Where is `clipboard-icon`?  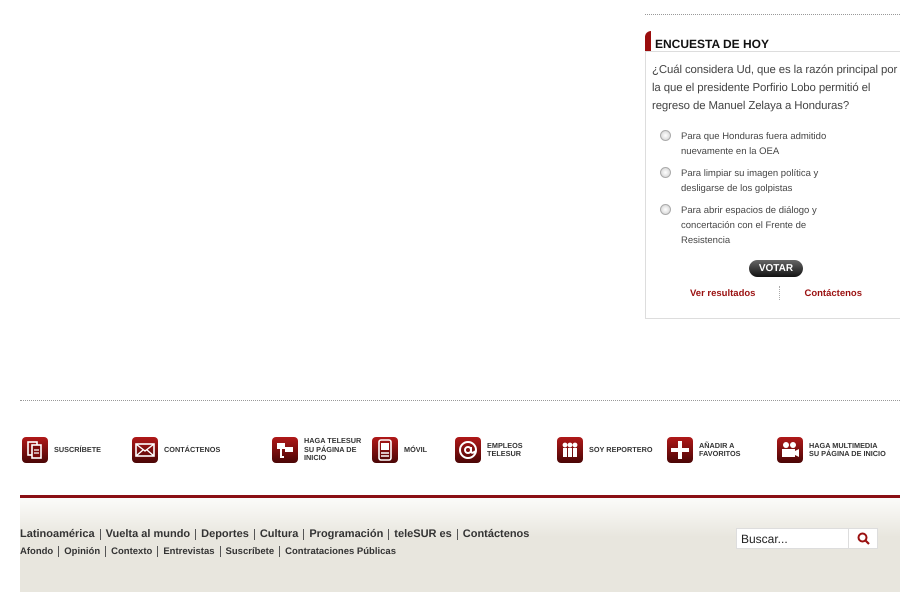
clipboard-icon is located at coordinates (35, 450).